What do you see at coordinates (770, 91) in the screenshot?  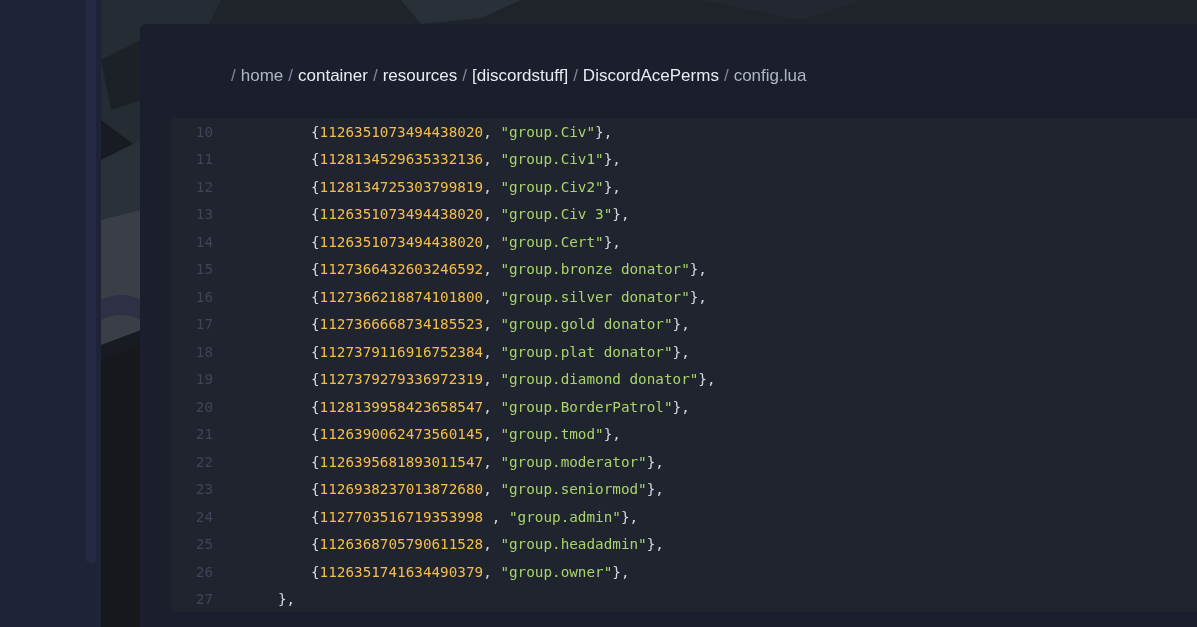 I see `breadcrumb-link: config.lua` at bounding box center [770, 91].